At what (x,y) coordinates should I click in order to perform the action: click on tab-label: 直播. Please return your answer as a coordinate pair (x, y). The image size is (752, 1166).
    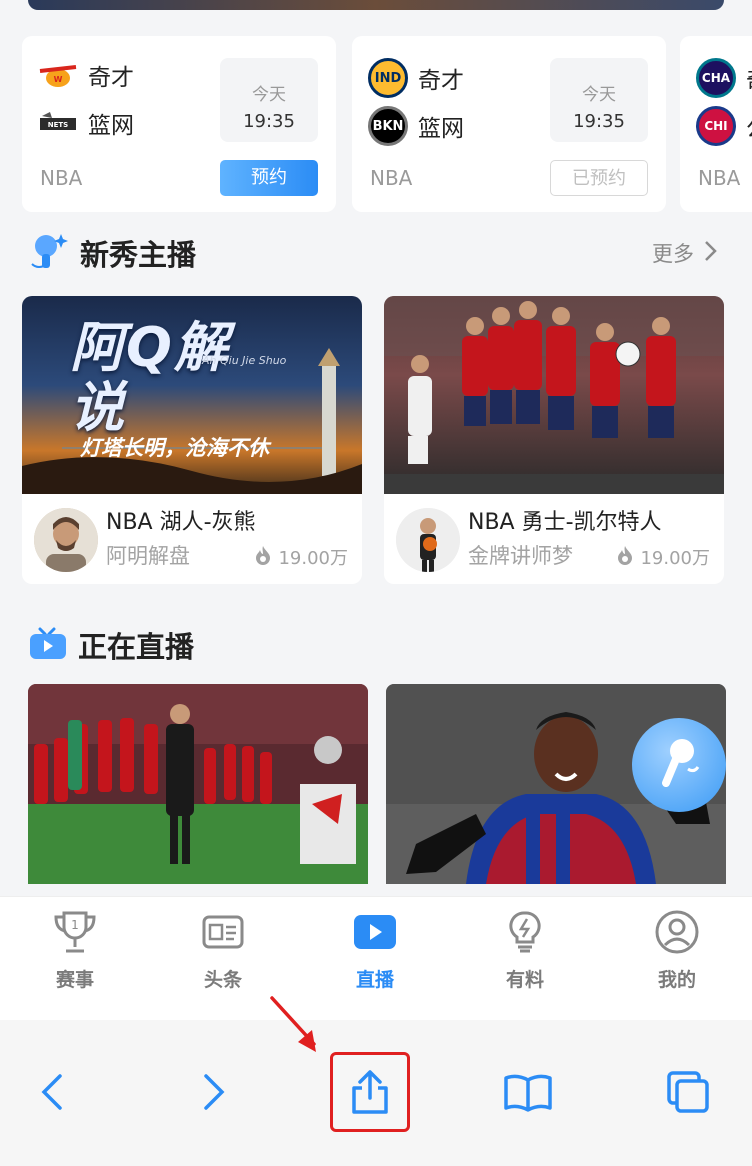
    Looking at the image, I should click on (374, 980).